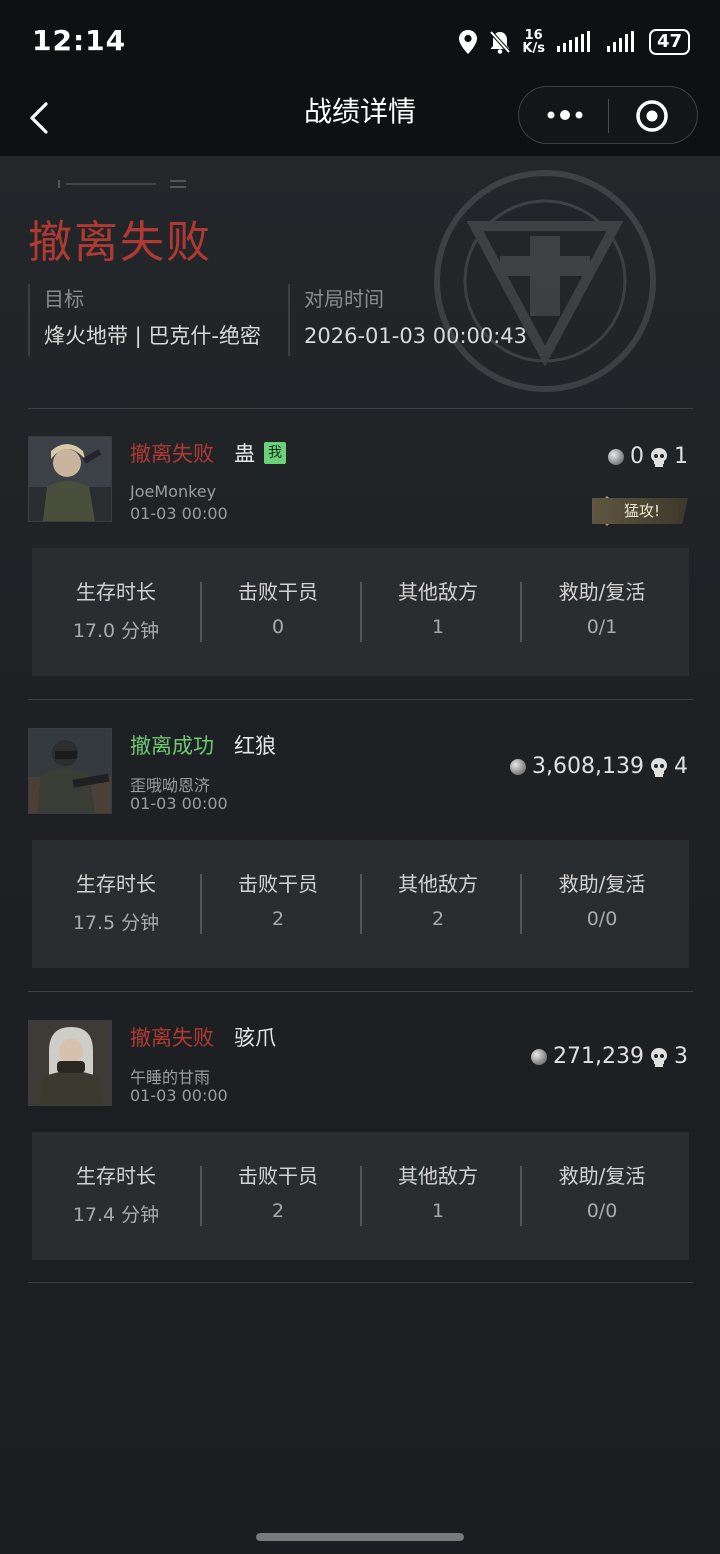 The width and height of the screenshot is (720, 1554). What do you see at coordinates (120, 242) in the screenshot?
I see `match-result-title: 撤离失败` at bounding box center [120, 242].